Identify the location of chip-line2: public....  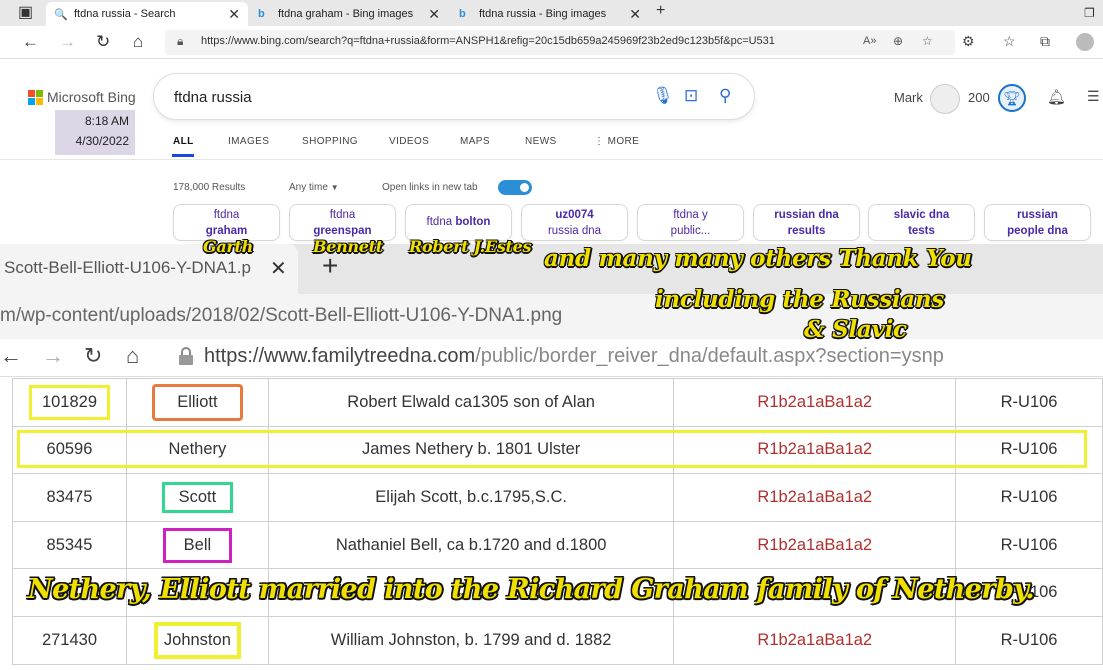
(690, 231).